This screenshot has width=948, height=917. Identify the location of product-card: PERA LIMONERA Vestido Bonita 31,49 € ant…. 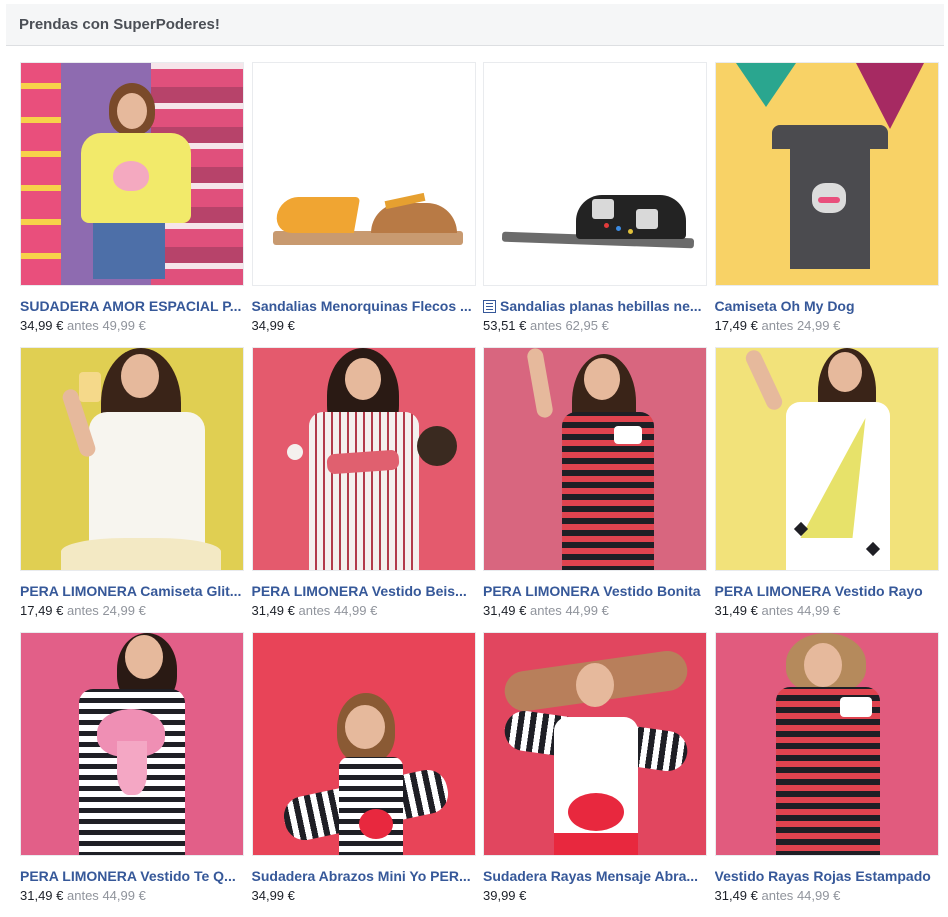
(595, 489).